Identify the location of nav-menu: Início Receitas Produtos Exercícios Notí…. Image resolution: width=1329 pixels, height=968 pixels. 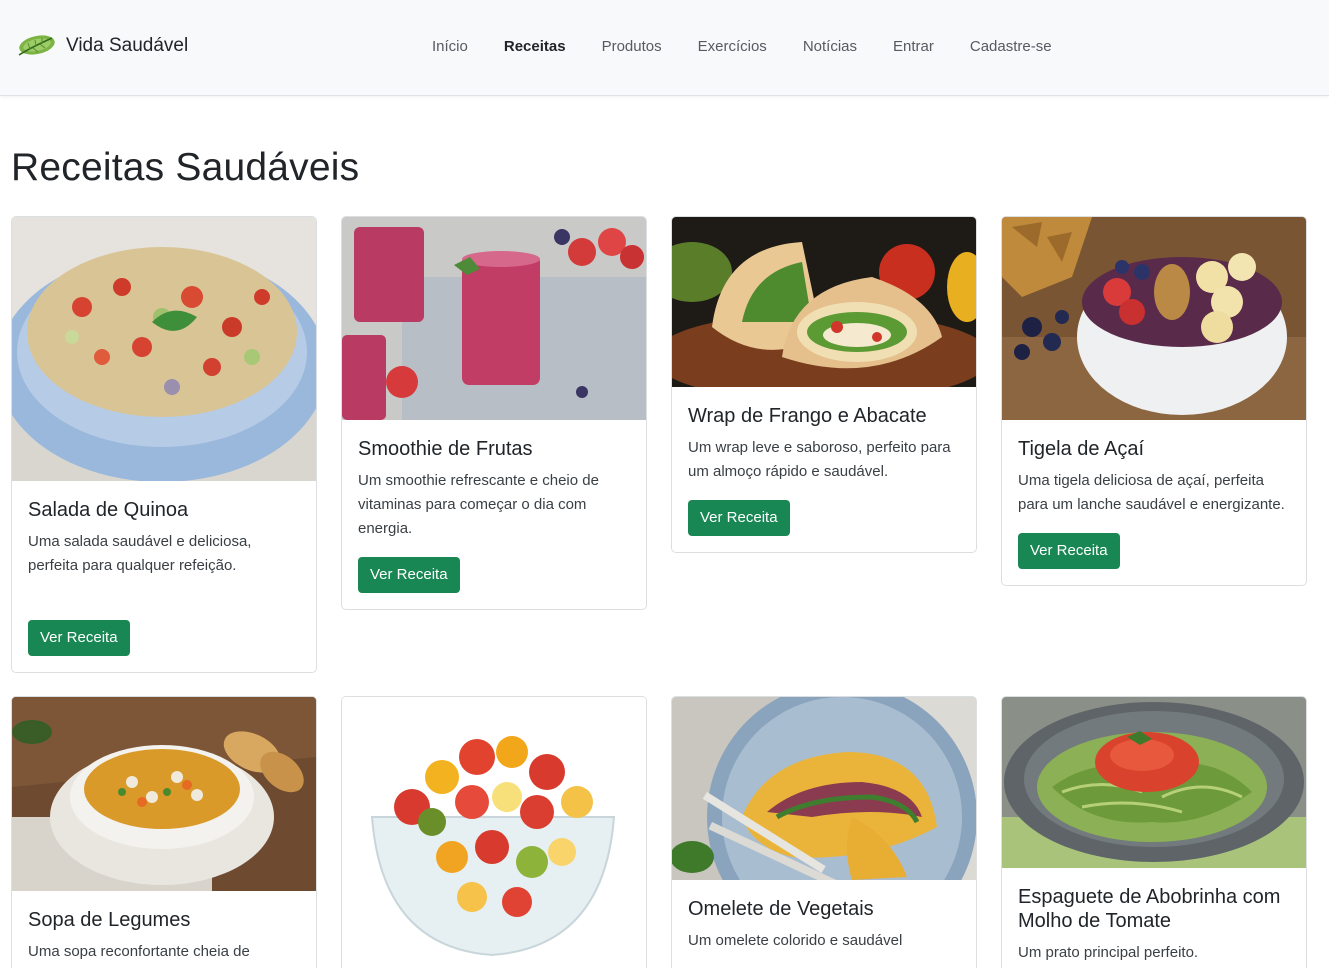
(742, 46).